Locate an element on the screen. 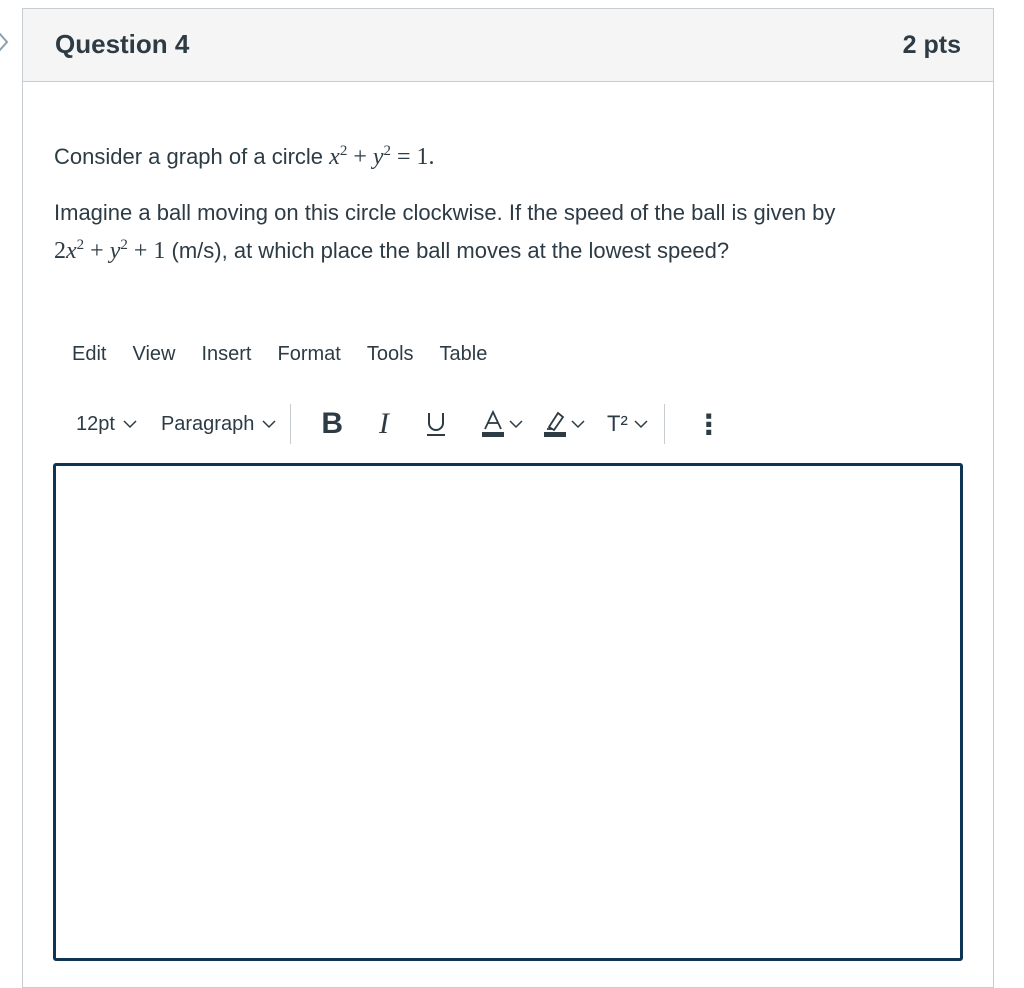 The image size is (1024, 988). math-coef: 2 is located at coordinates (60, 251).